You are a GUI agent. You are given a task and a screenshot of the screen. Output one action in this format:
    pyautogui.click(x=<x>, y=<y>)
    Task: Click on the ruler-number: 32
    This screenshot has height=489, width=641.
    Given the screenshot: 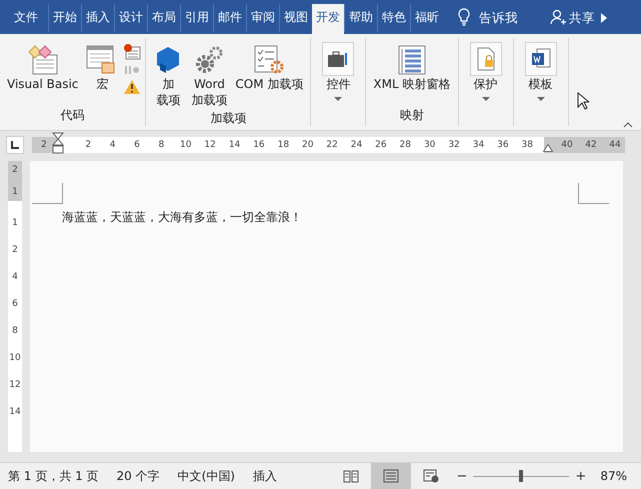 What is the action you would take?
    pyautogui.click(x=454, y=145)
    